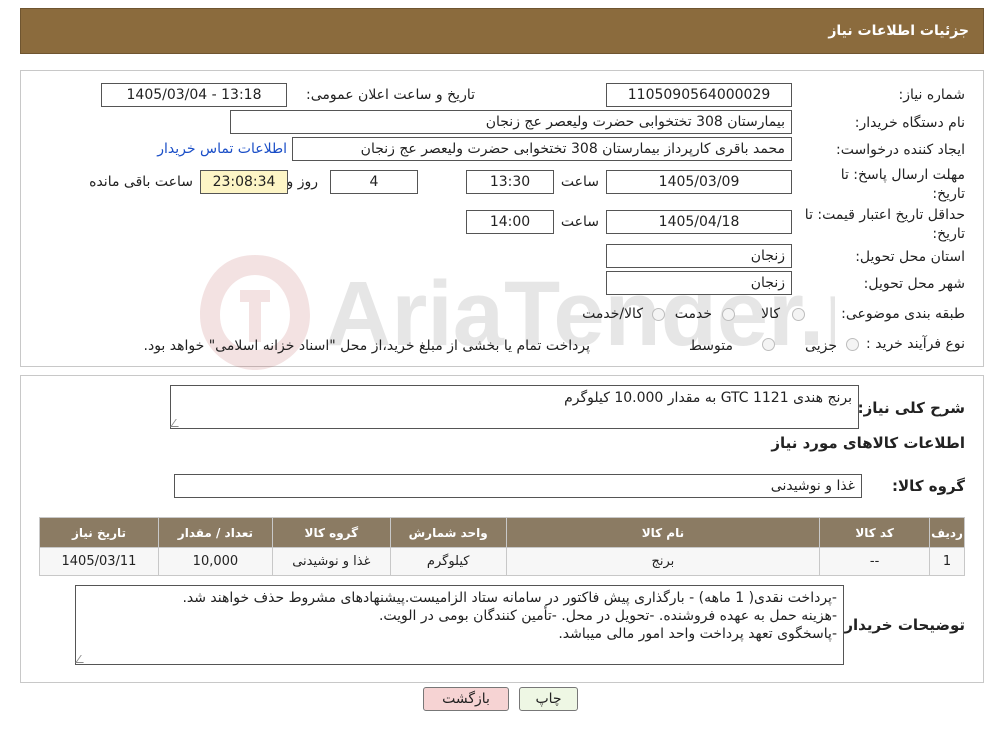 This screenshot has width=985, height=733. What do you see at coordinates (884, 224) in the screenshot?
I see `validity-label: حداقل تاریخ اعتبار قیمت: تا تاریخ:` at bounding box center [884, 224].